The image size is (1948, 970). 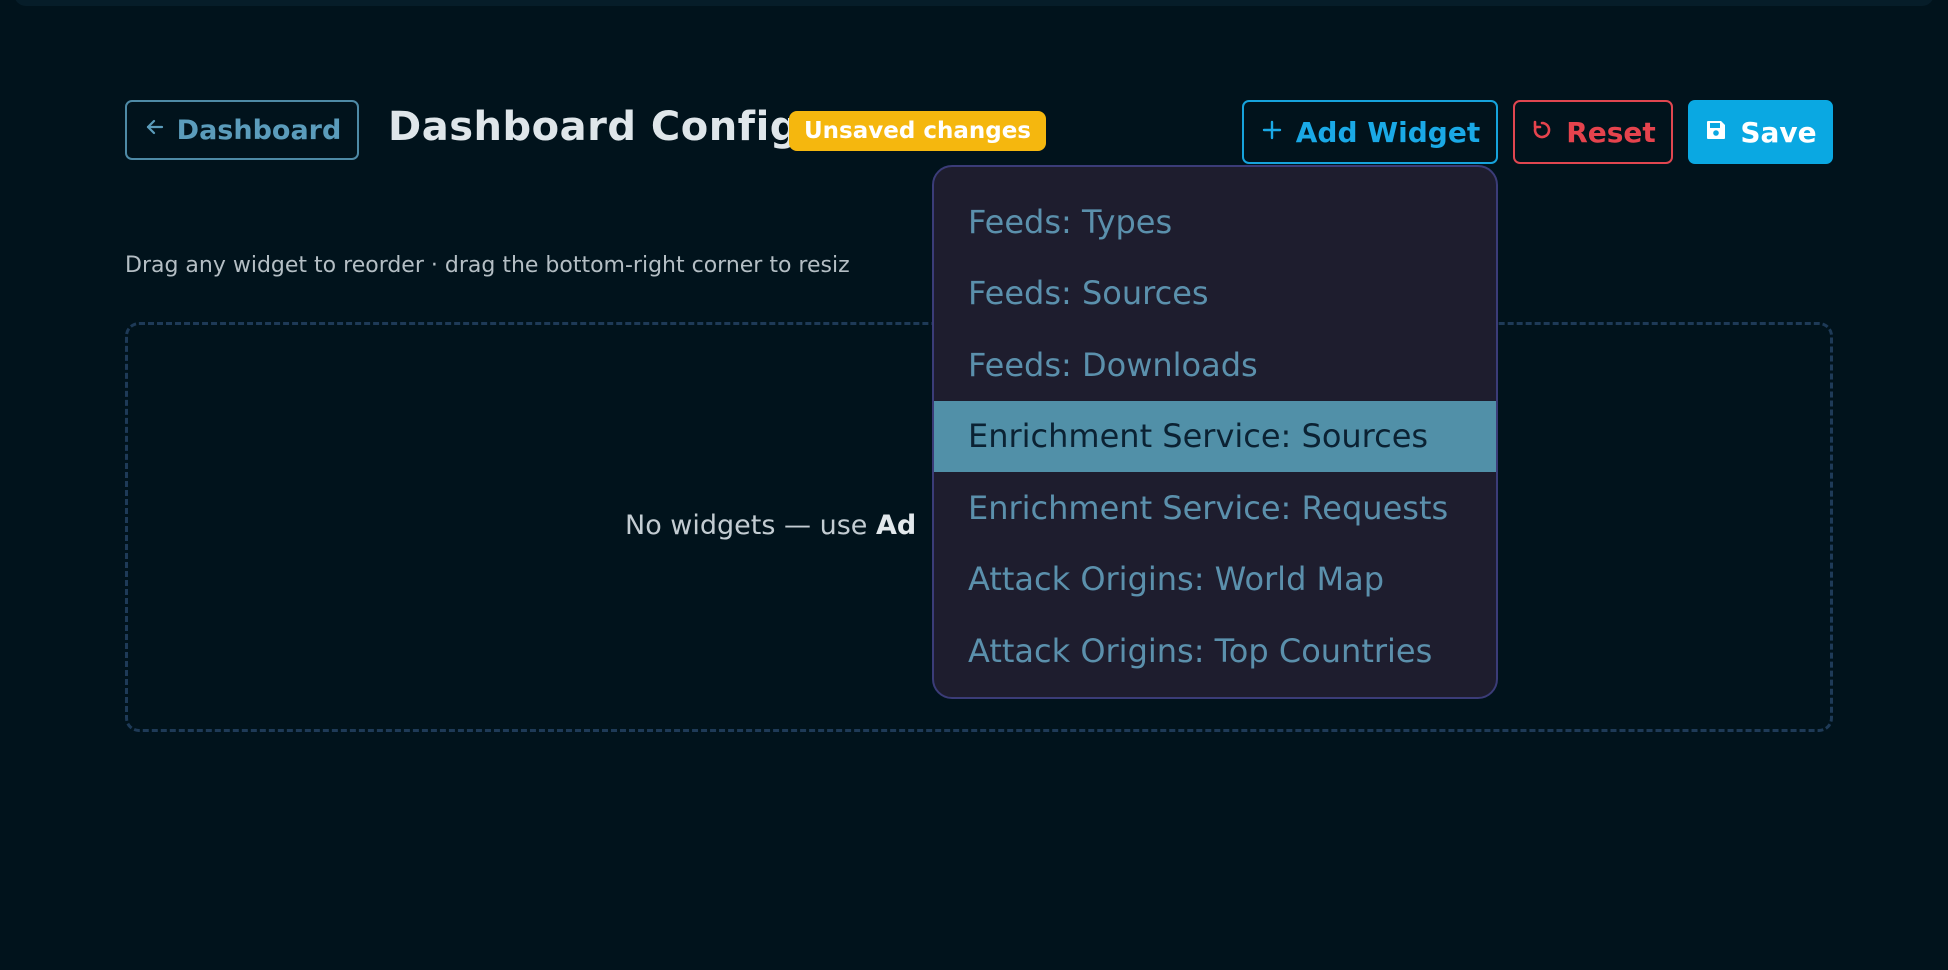 I want to click on add-widget-button: Add Widget, so click(x=1370, y=132).